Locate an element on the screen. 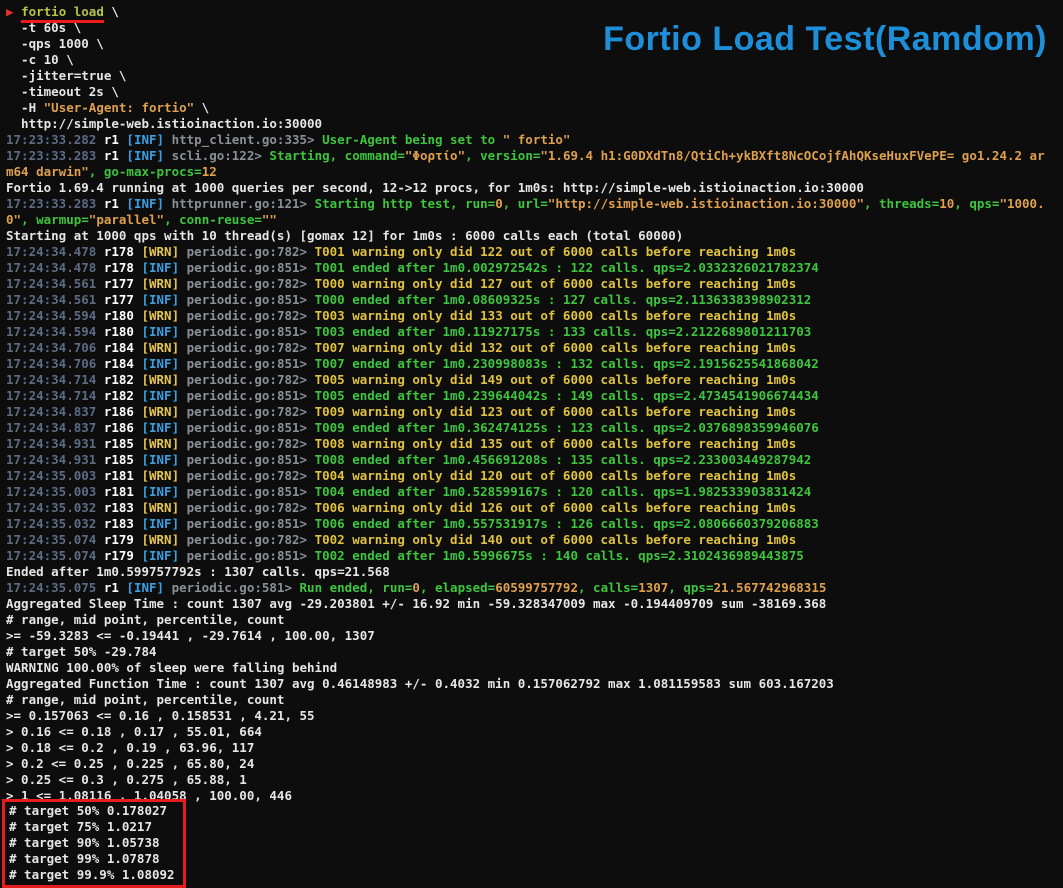 Image resolution: width=1063 pixels, height=888 pixels. prompt-arrow-icon: ▶ is located at coordinates (14, 11).